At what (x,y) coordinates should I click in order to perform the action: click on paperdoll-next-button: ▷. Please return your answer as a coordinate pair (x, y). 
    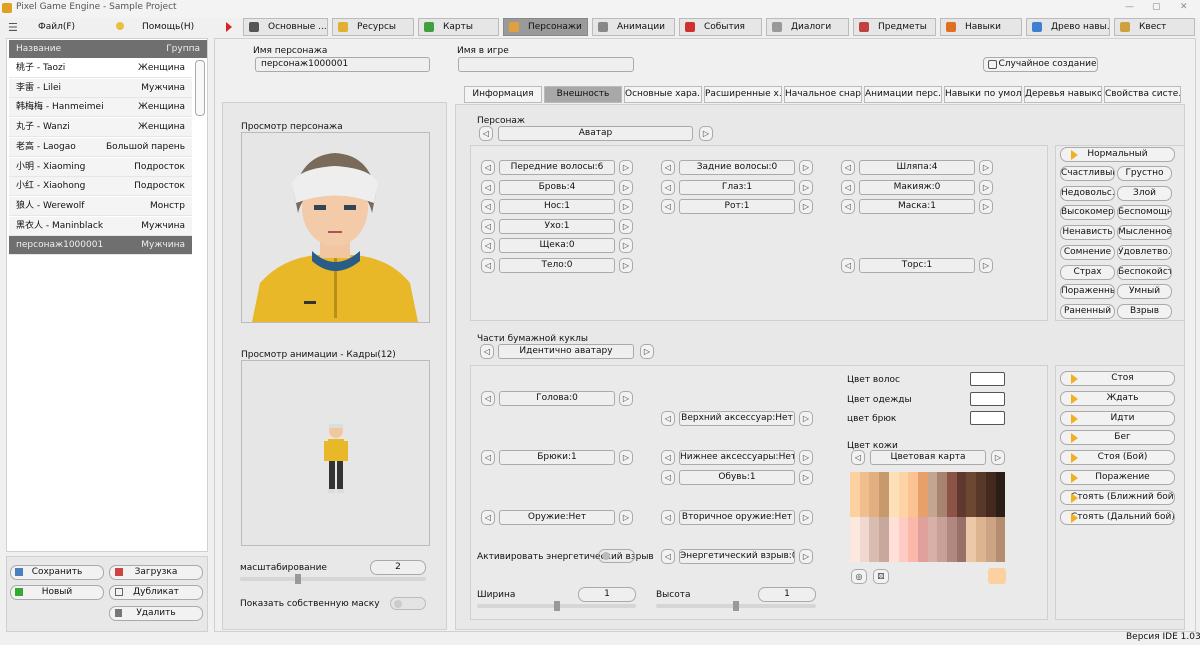
    Looking at the image, I should click on (647, 351).